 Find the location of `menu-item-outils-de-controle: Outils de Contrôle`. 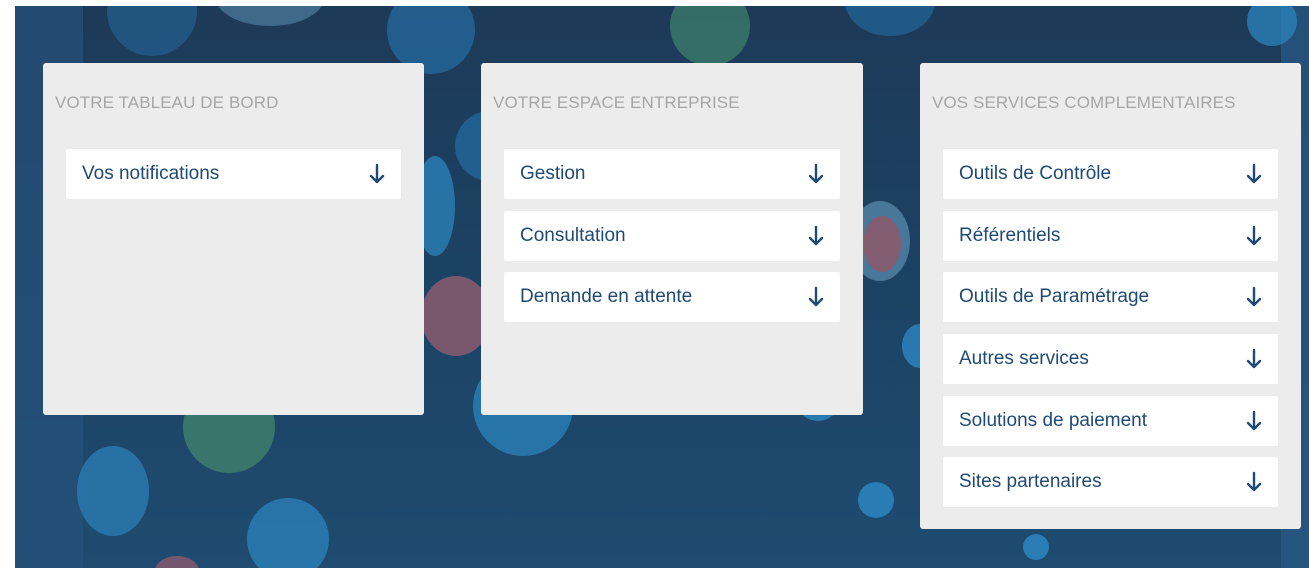

menu-item-outils-de-controle: Outils de Contrôle is located at coordinates (1110, 174).